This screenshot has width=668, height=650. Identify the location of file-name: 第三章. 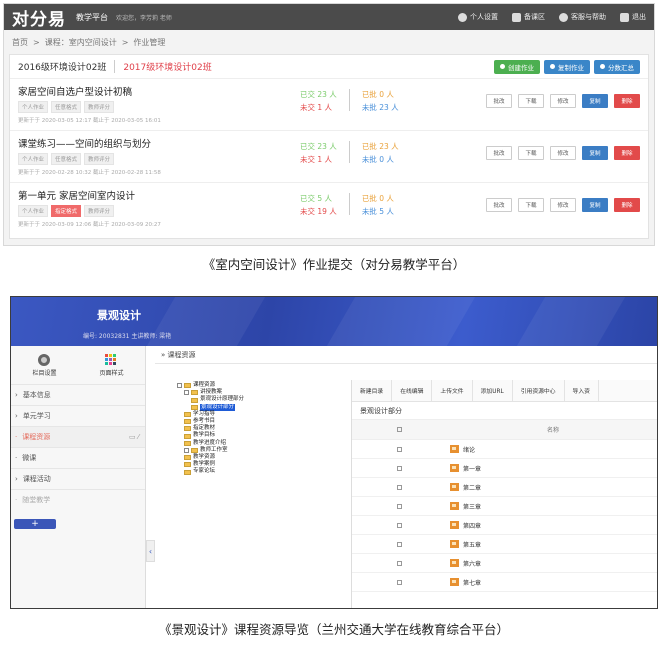
(472, 506).